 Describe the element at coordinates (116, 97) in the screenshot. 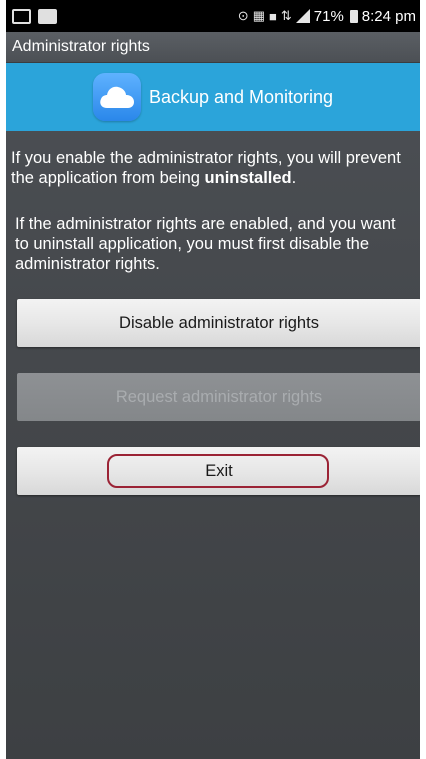

I see `cloud-icon` at that location.